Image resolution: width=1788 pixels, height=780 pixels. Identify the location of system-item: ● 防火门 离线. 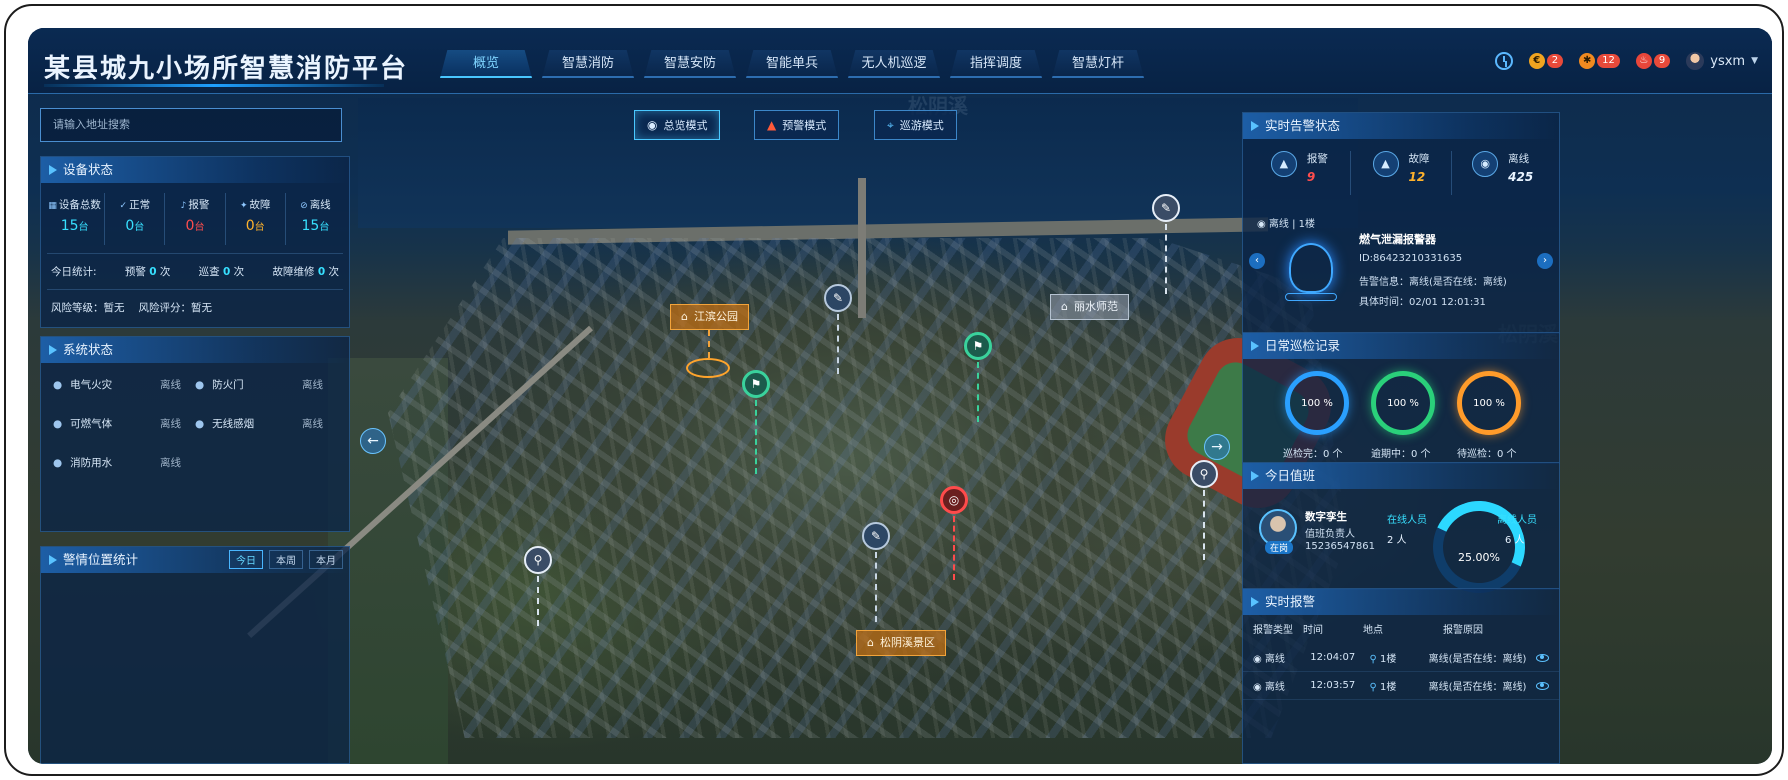
(266, 384).